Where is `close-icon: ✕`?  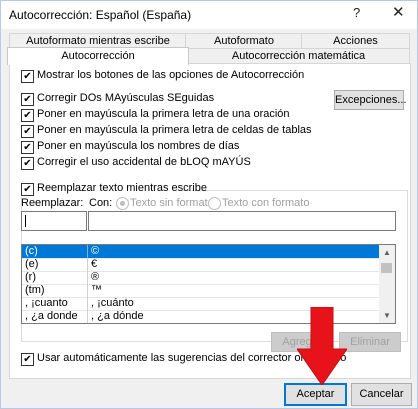
close-icon: ✕ is located at coordinates (398, 12).